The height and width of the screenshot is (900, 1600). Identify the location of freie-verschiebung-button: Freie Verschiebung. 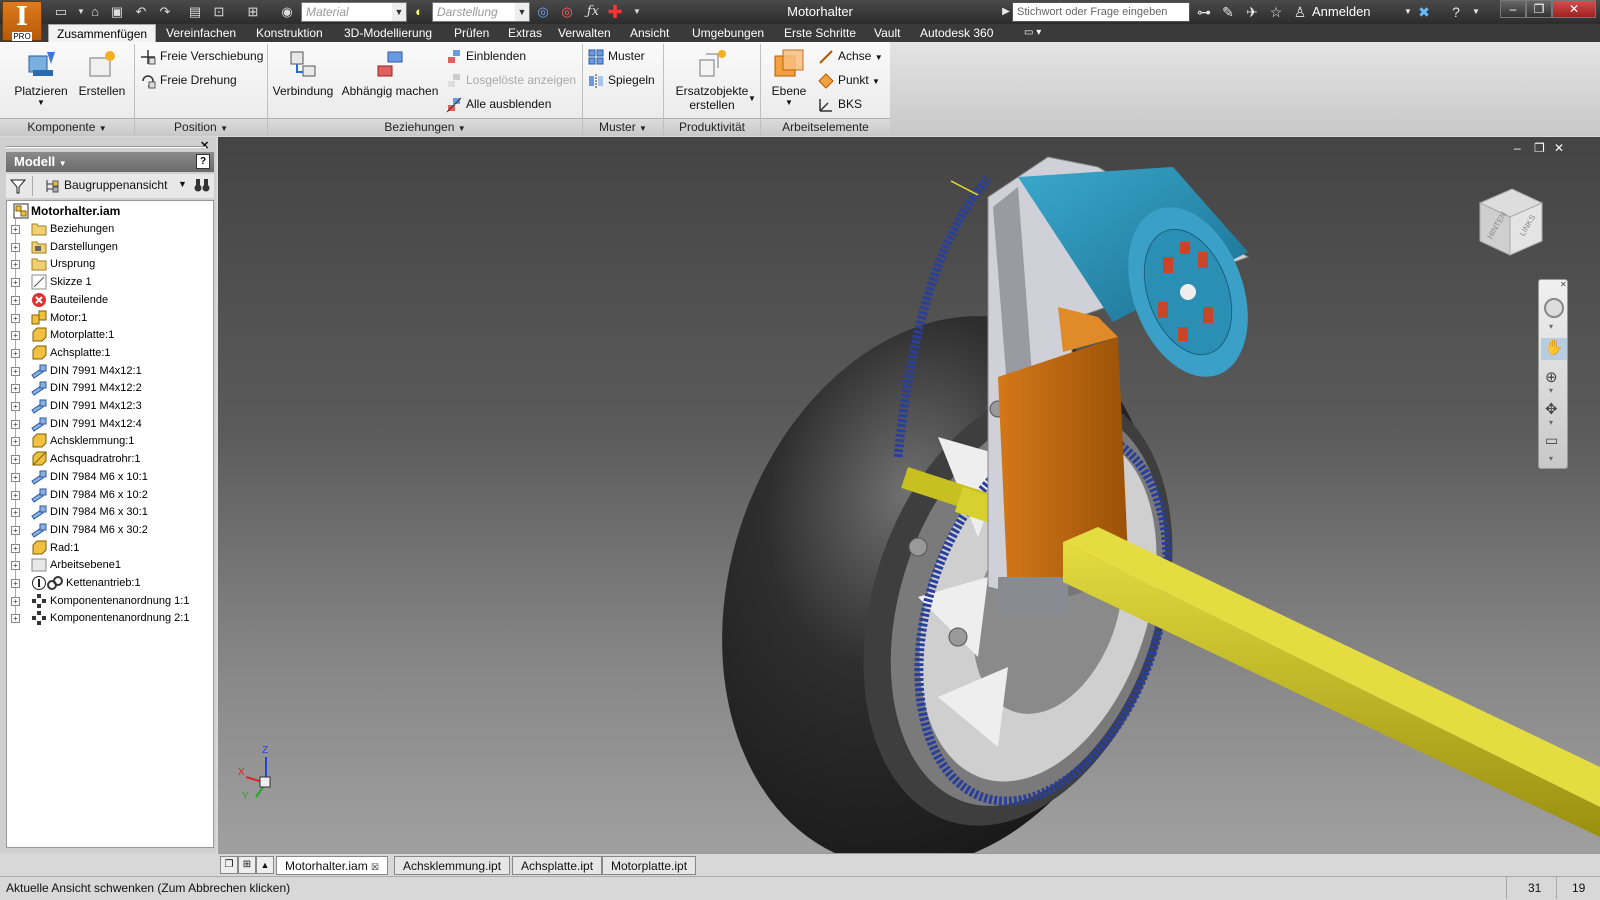
(201, 56).